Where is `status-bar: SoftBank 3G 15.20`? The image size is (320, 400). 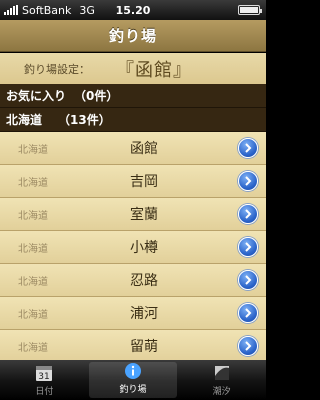
status-bar: SoftBank 3G 15.20 is located at coordinates (133, 10).